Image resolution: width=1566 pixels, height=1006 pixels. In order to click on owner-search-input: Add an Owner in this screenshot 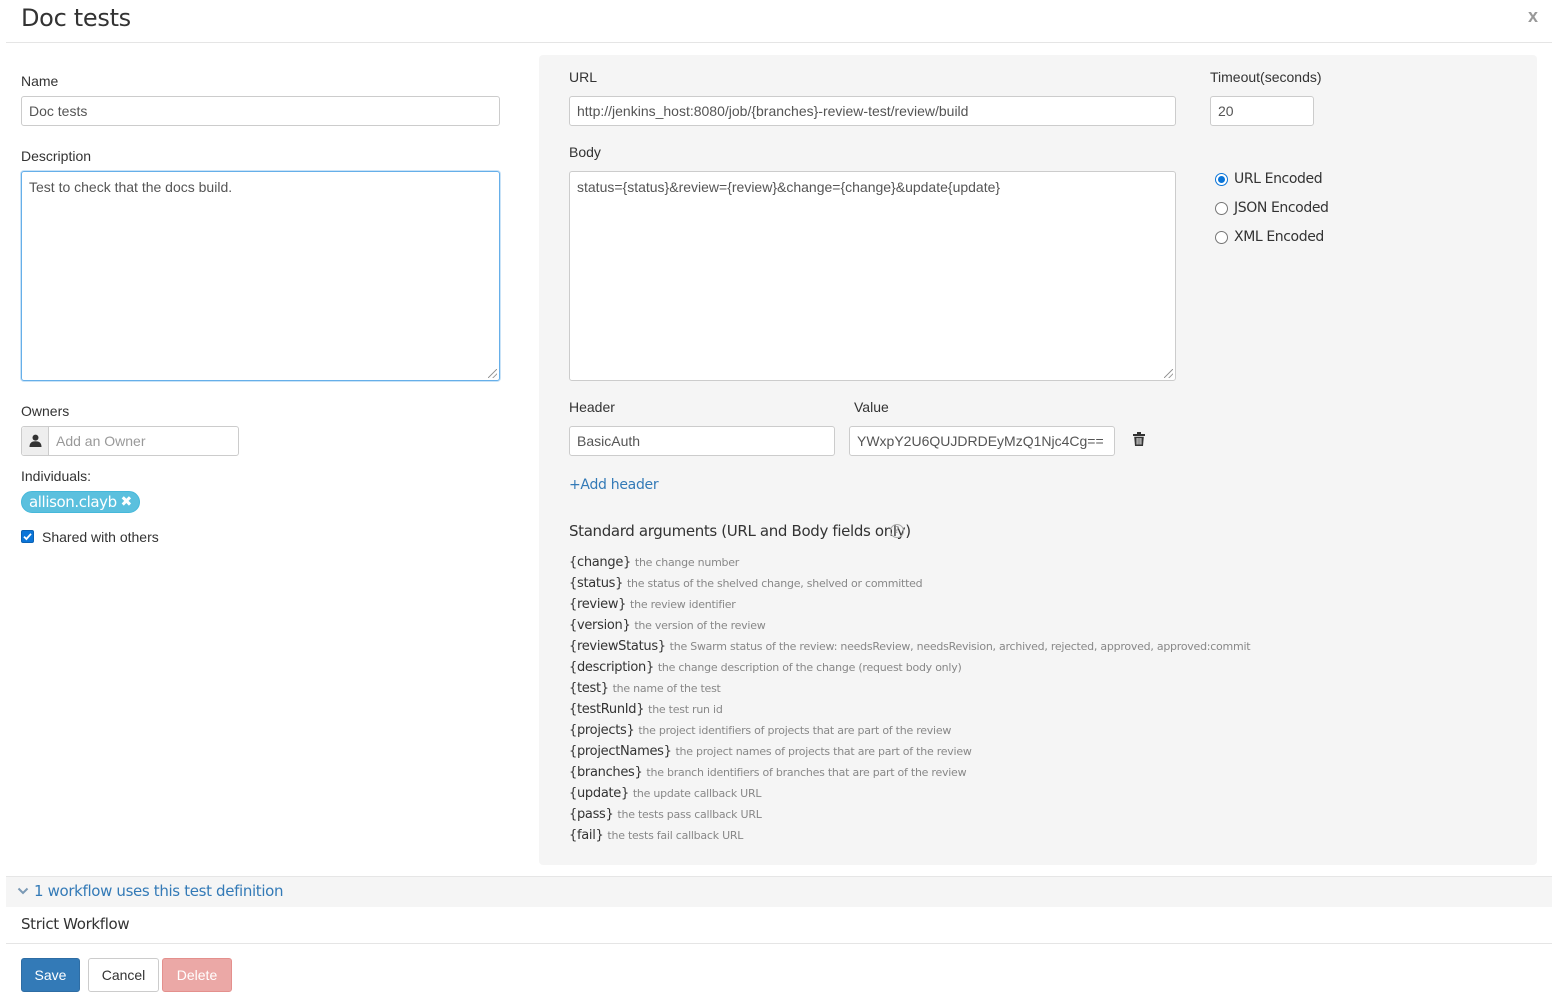, I will do `click(143, 441)`.